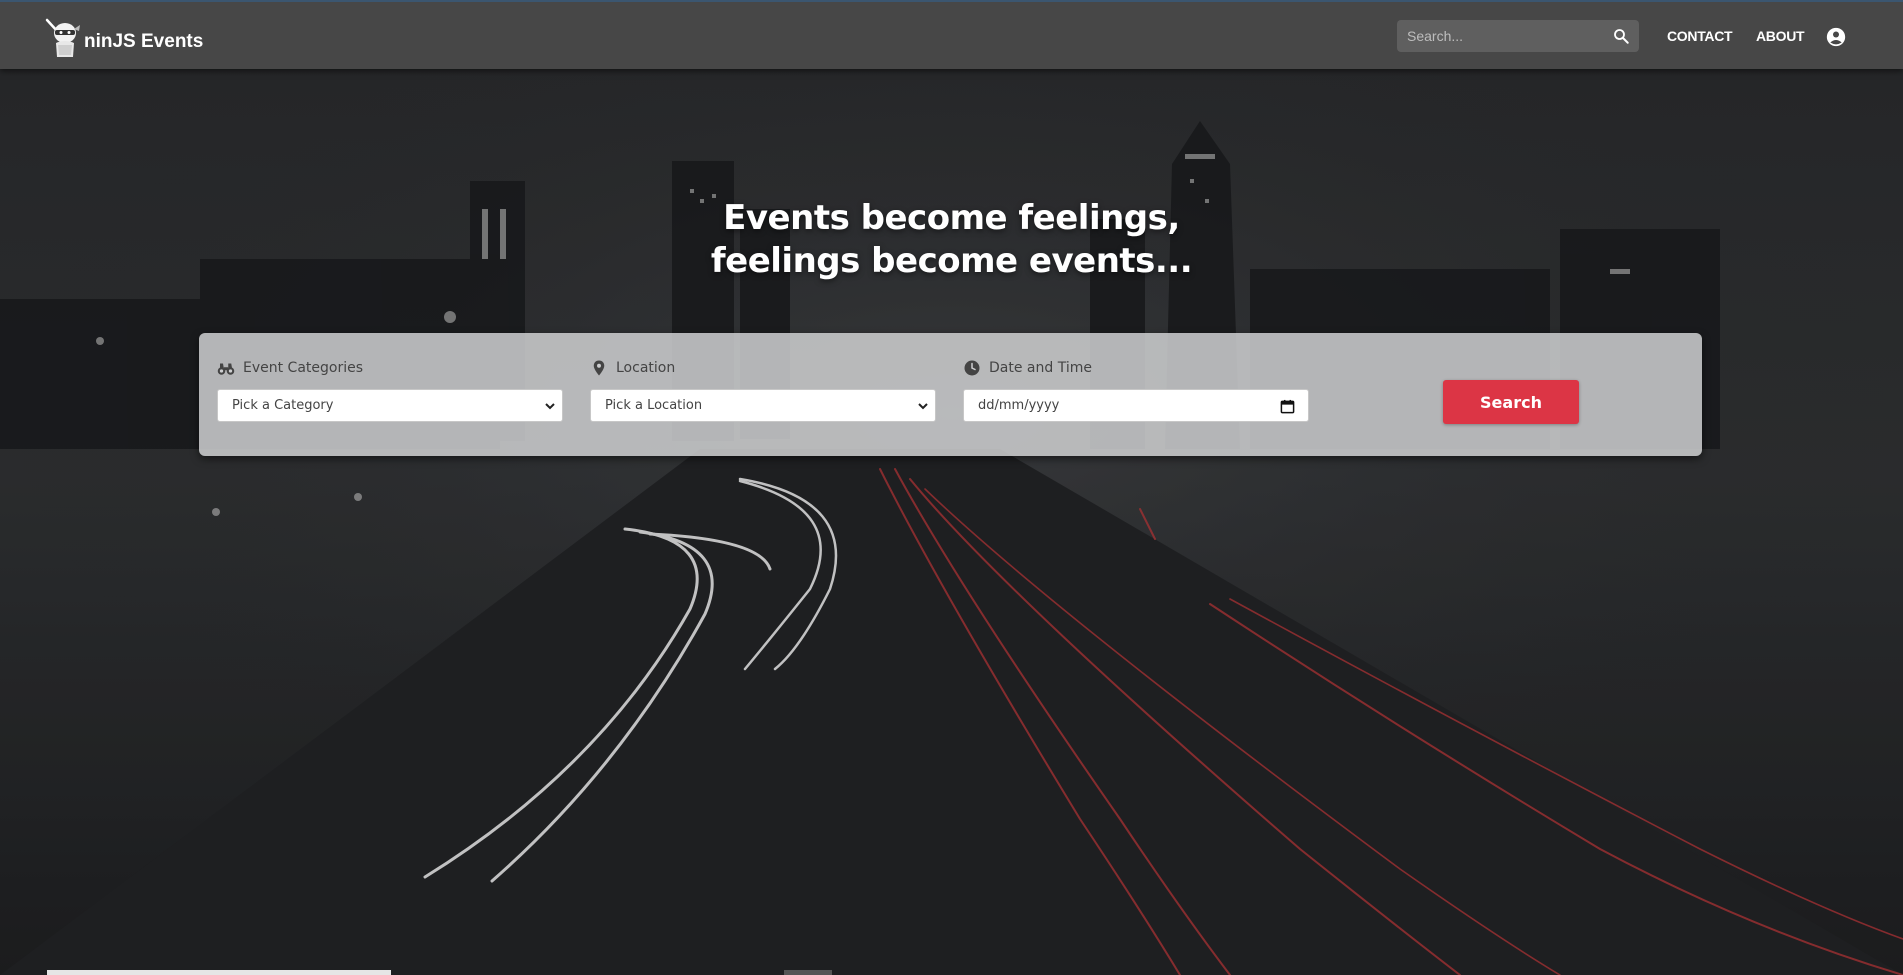 The image size is (1903, 975). I want to click on datetime-field: Date and Time dd/mm/yyyy, so click(1136, 389).